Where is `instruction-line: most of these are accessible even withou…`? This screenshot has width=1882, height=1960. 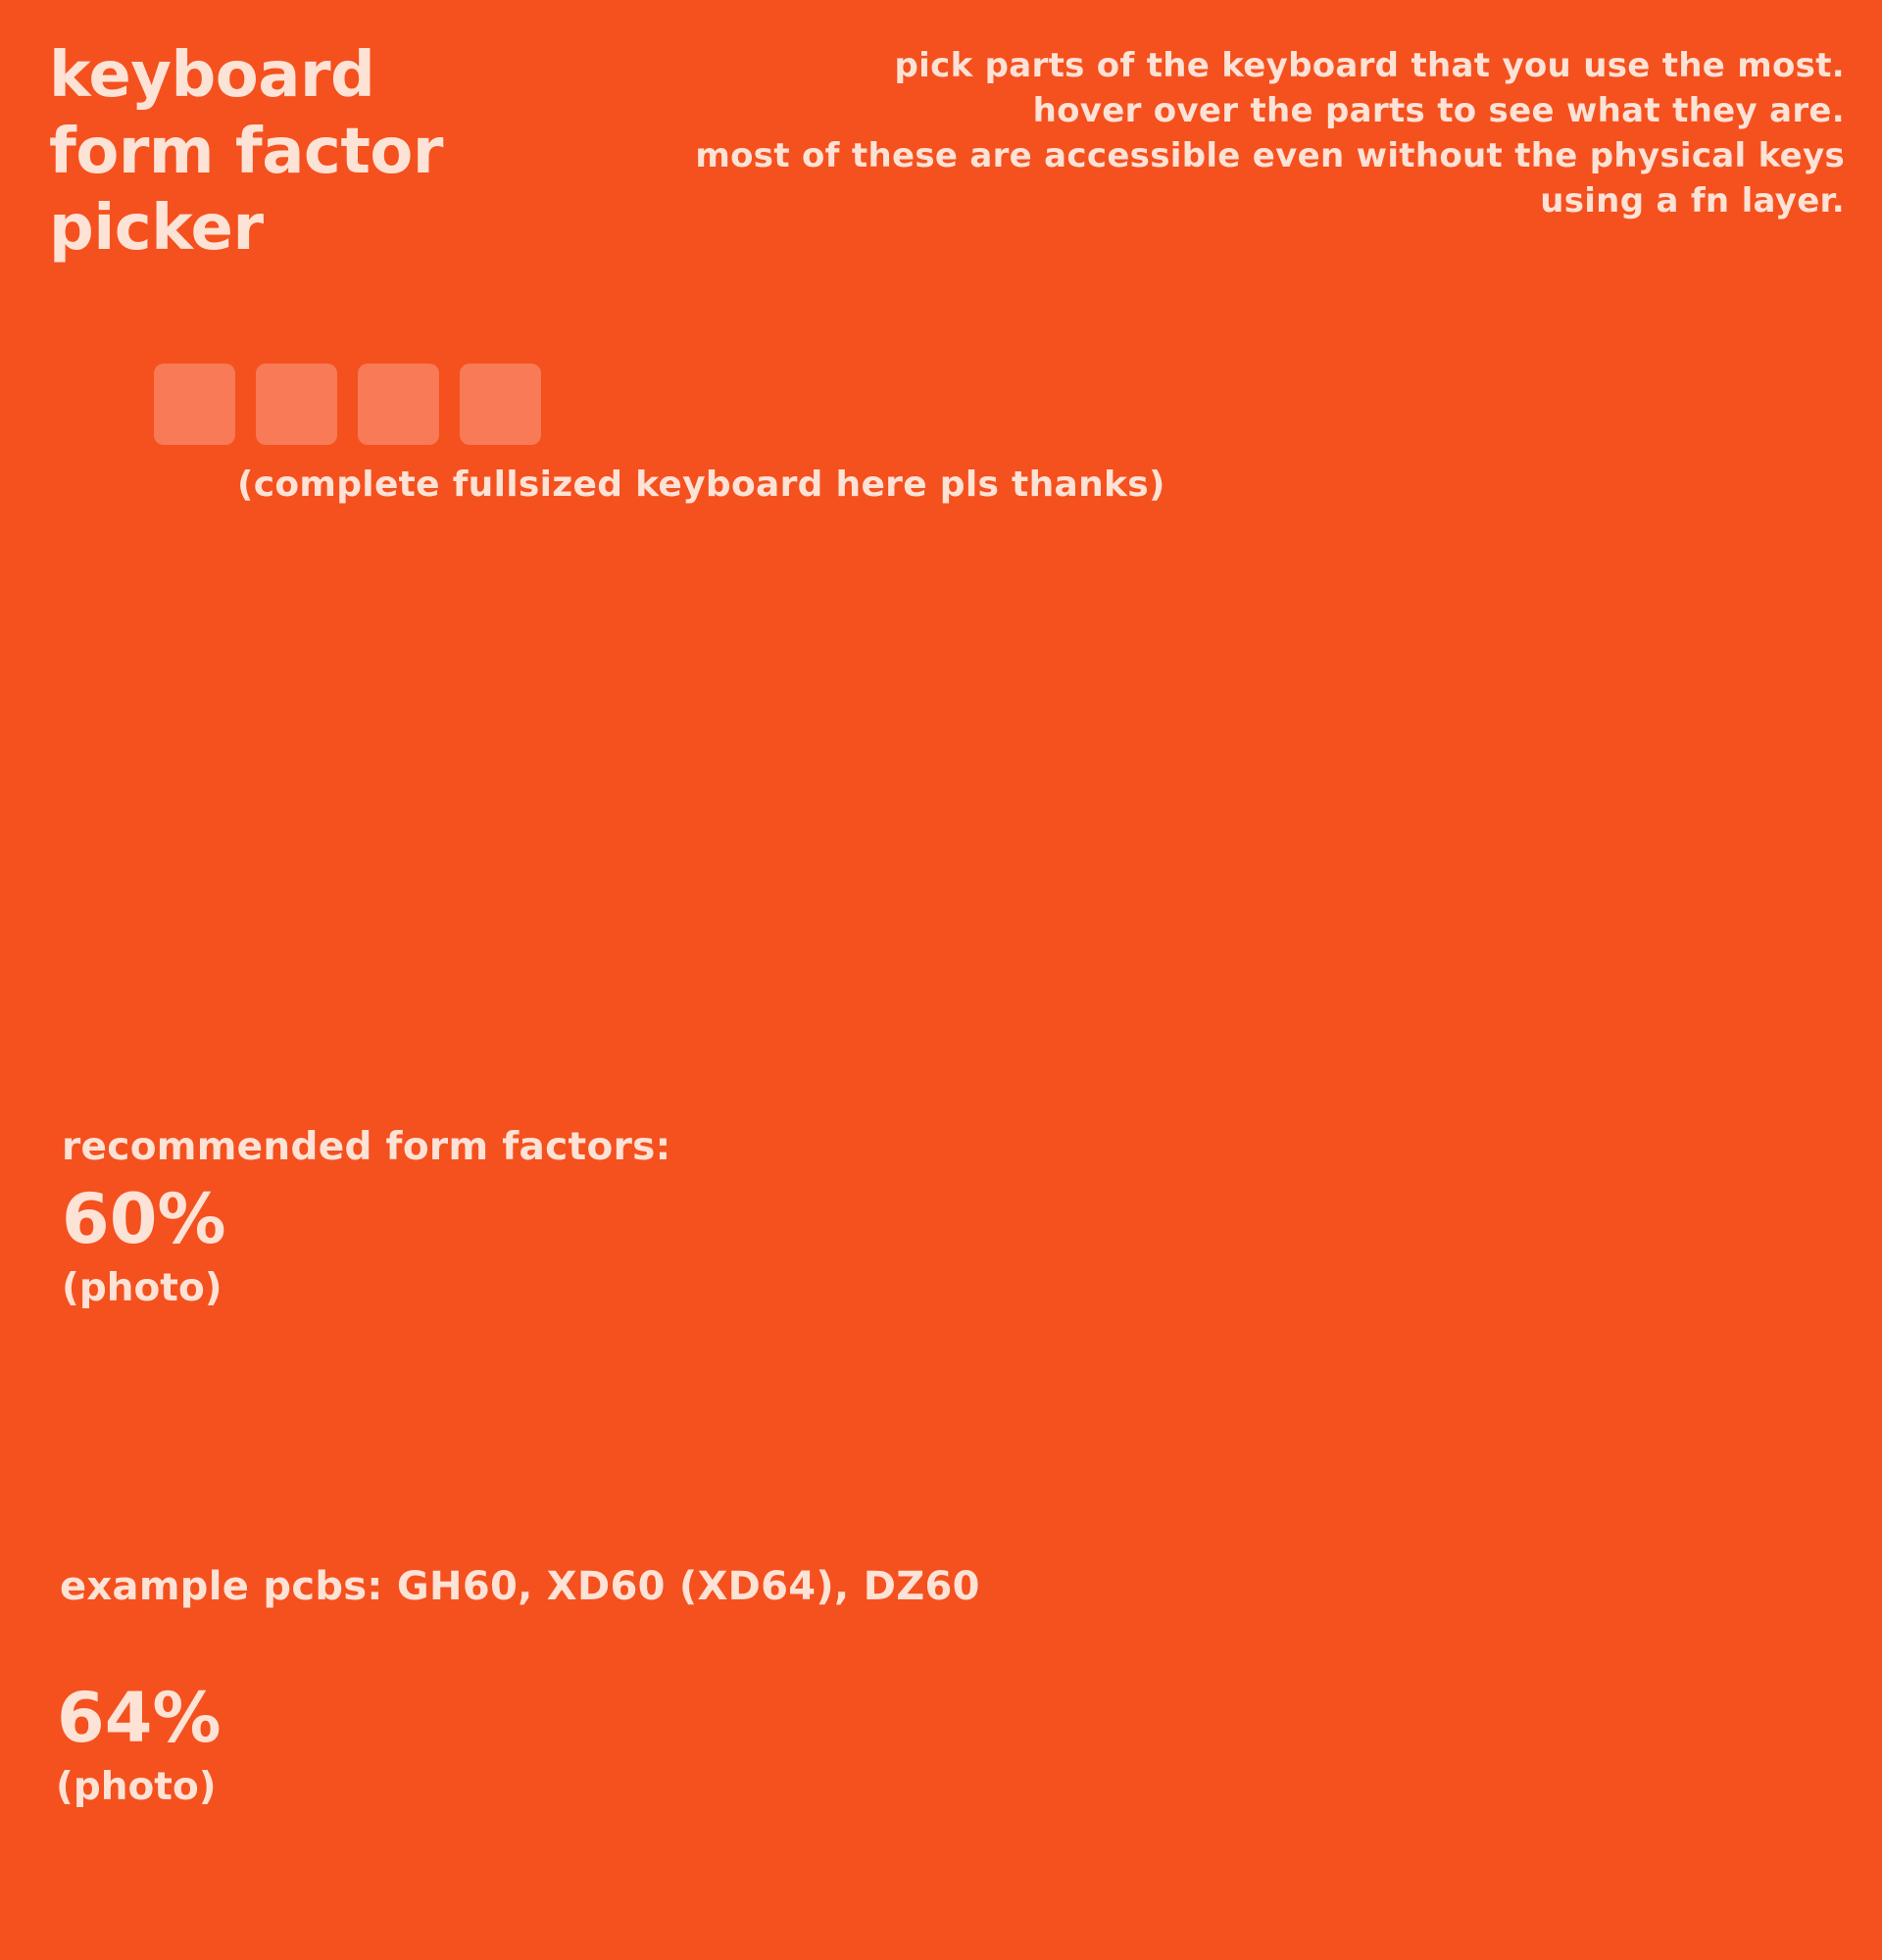 instruction-line: most of these are accessible even withou… is located at coordinates (1270, 156).